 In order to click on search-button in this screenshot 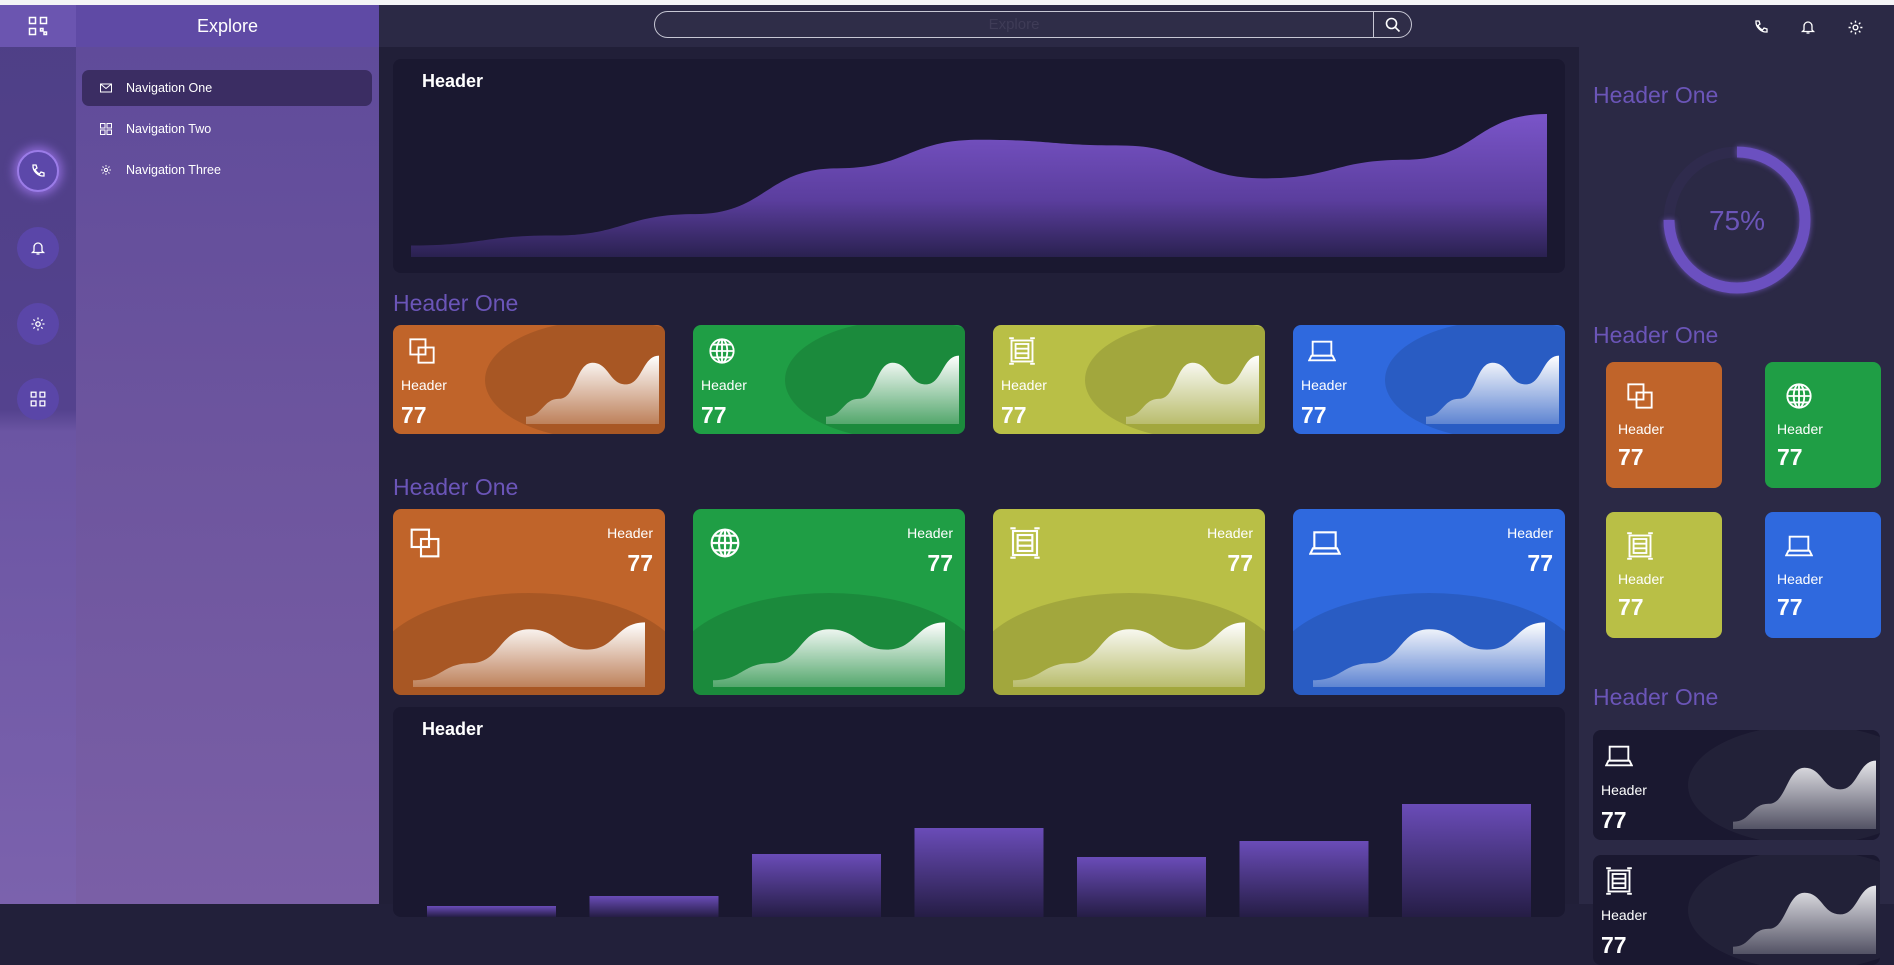, I will do `click(1392, 24)`.